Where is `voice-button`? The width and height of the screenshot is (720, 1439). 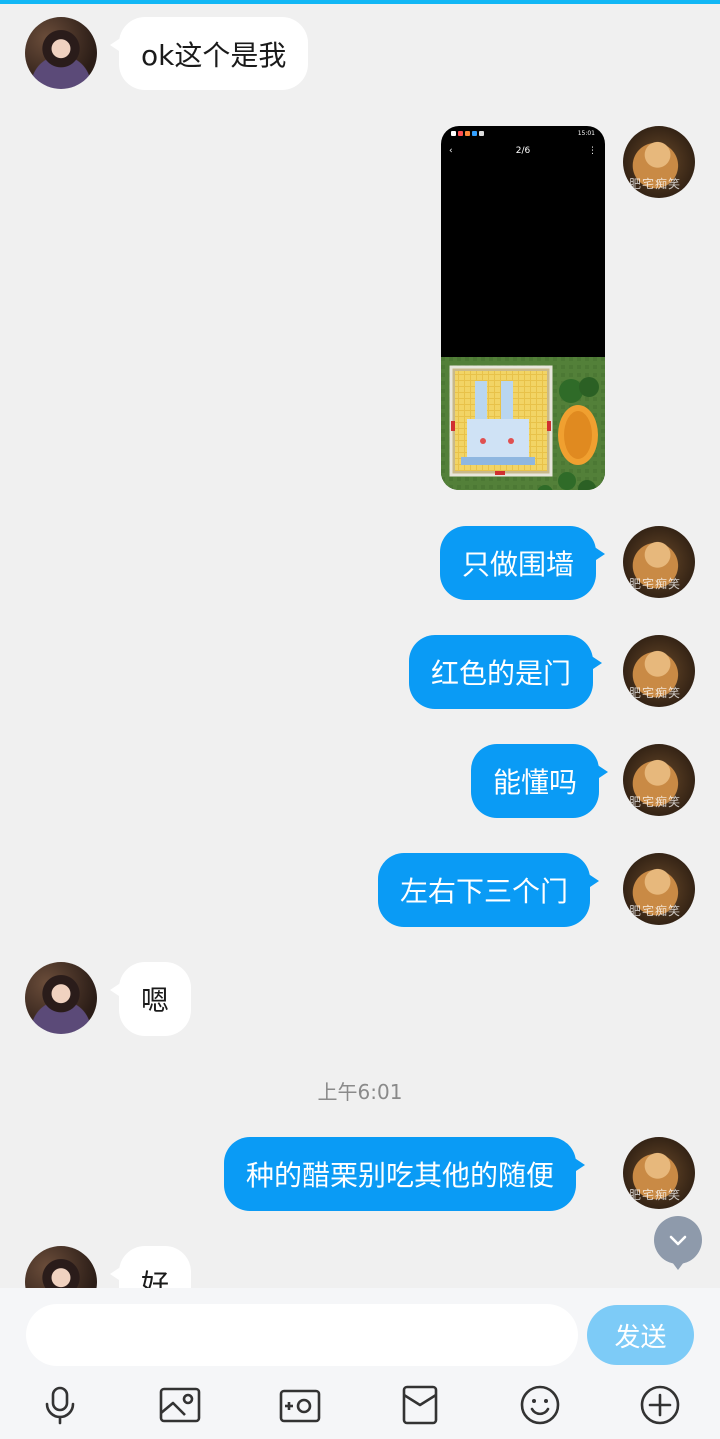
voice-button is located at coordinates (60, 1405).